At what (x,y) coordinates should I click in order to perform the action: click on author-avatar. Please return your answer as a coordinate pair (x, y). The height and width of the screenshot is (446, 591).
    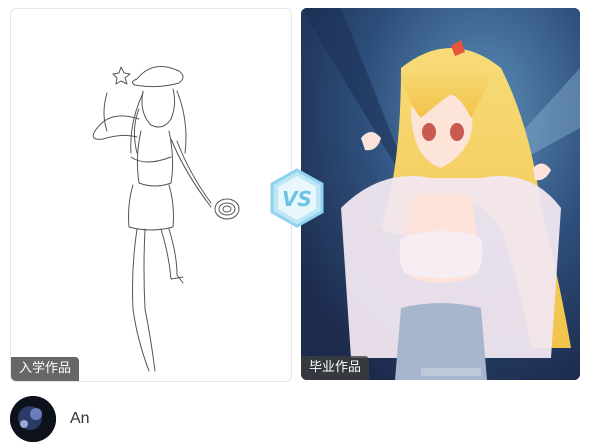
    Looking at the image, I should click on (33, 419).